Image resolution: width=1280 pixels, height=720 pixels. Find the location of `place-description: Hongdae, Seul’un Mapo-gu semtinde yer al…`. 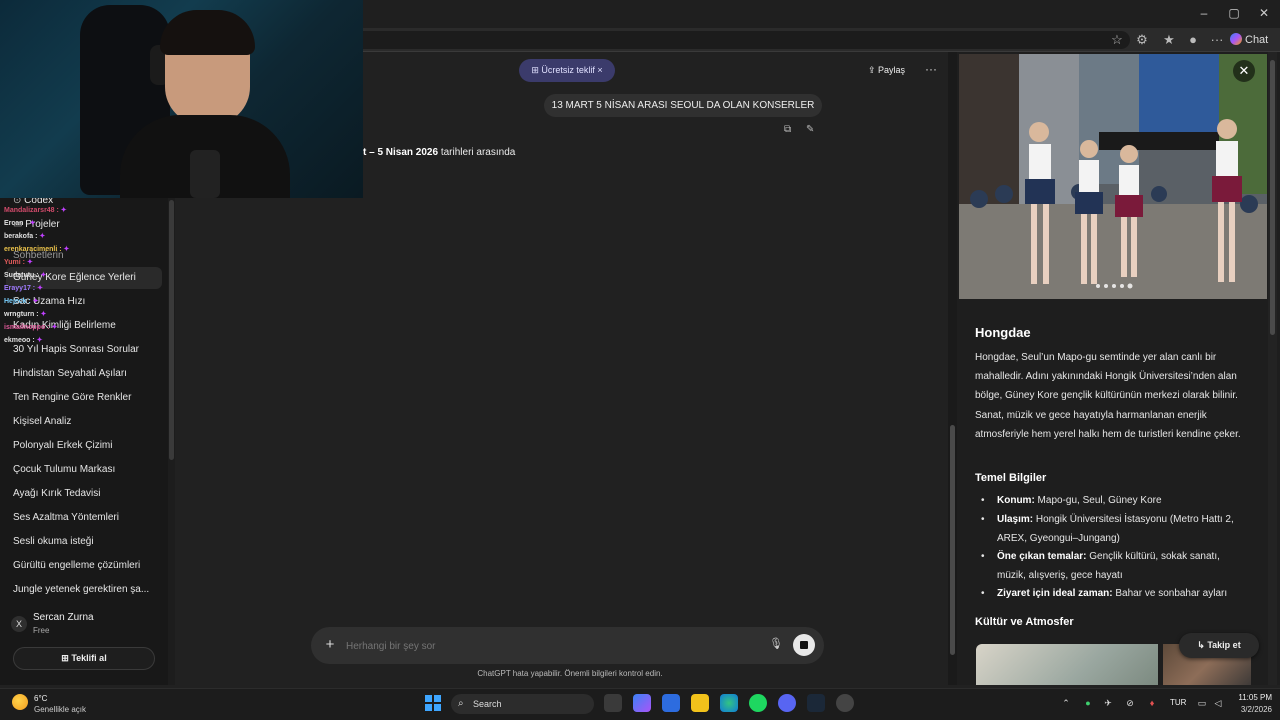

place-description: Hongdae, Seul’un Mapo-gu semtinde yer al… is located at coordinates (1108, 396).